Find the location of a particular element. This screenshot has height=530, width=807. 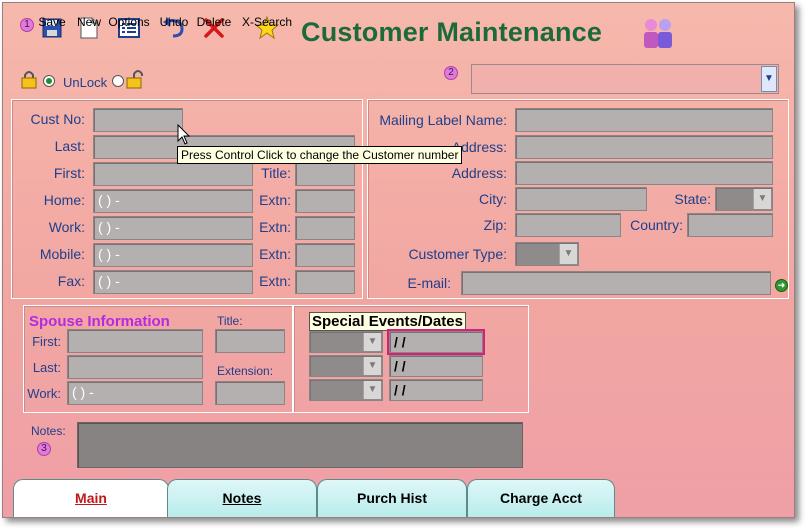

cust-no-label: Cust No: is located at coordinates (57, 119).